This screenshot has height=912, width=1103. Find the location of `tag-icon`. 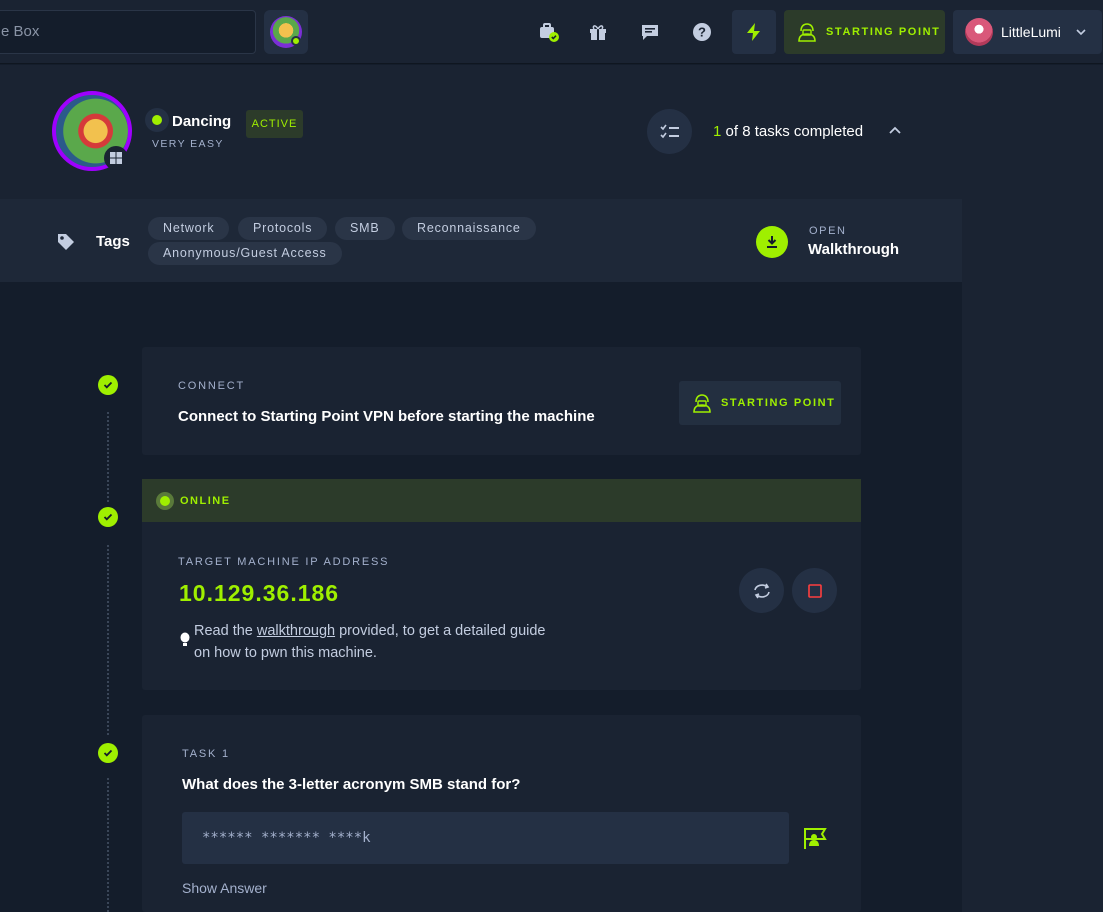

tag-icon is located at coordinates (66, 242).